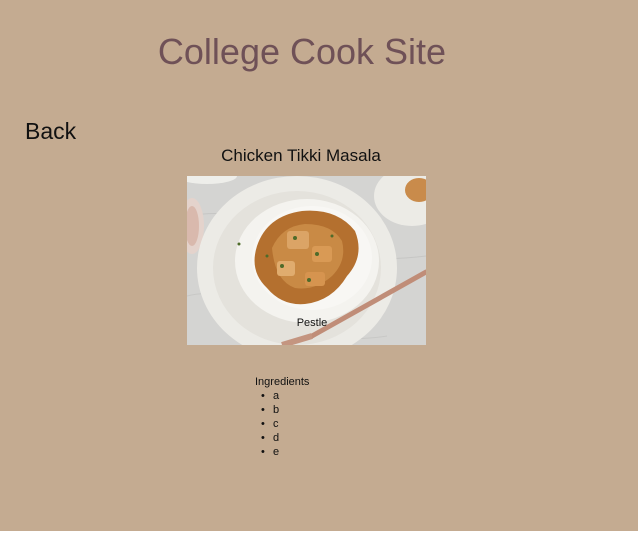  Describe the element at coordinates (302, 51) in the screenshot. I see `site-title: College Cook Site` at that location.